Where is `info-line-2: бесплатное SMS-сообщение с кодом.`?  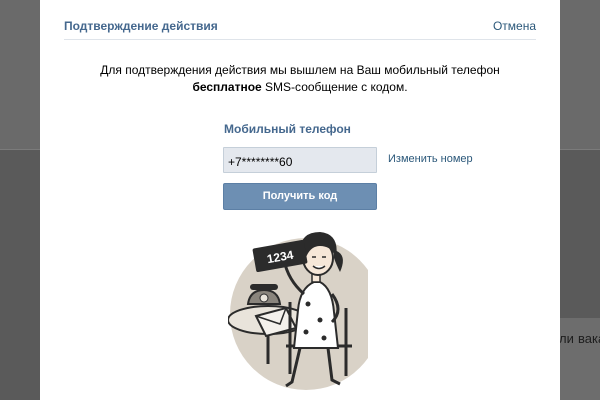
info-line-2: бесплатное SMS-сообщение с кодом. is located at coordinates (300, 87).